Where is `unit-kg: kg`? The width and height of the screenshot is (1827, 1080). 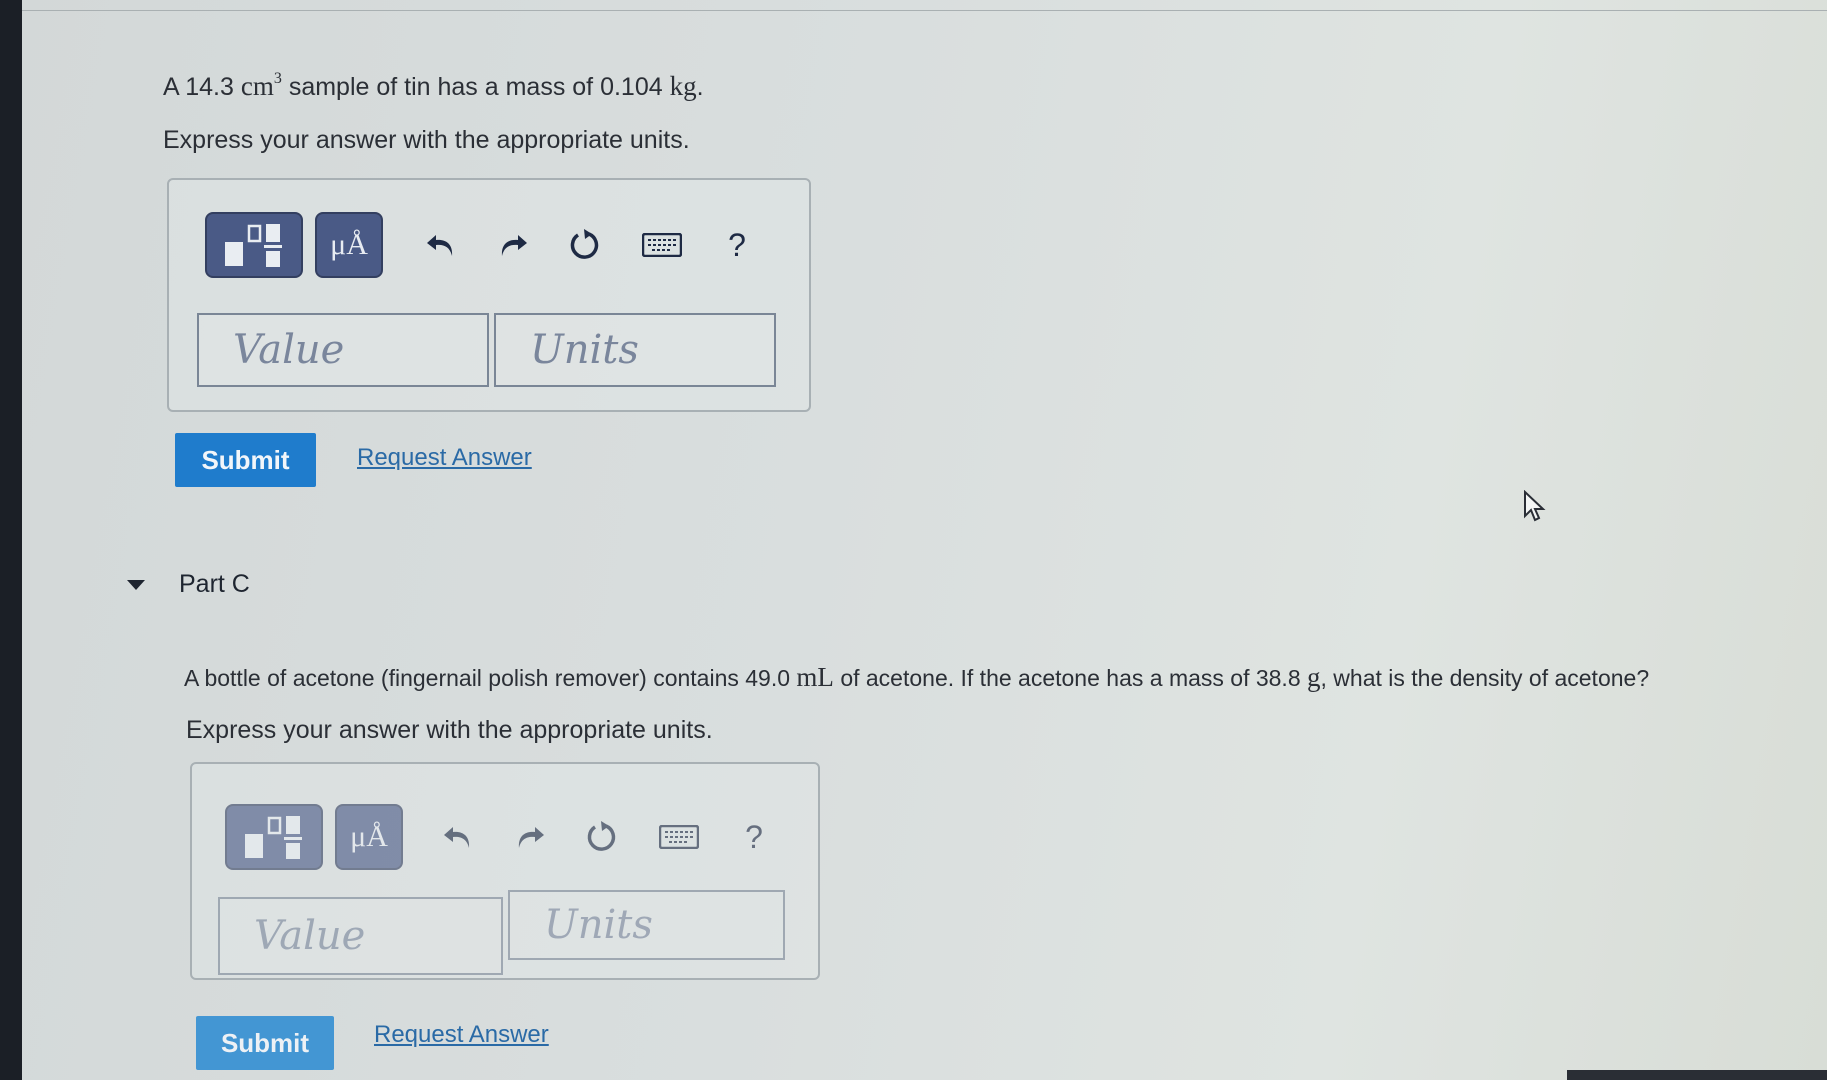
unit-kg: kg is located at coordinates (683, 86).